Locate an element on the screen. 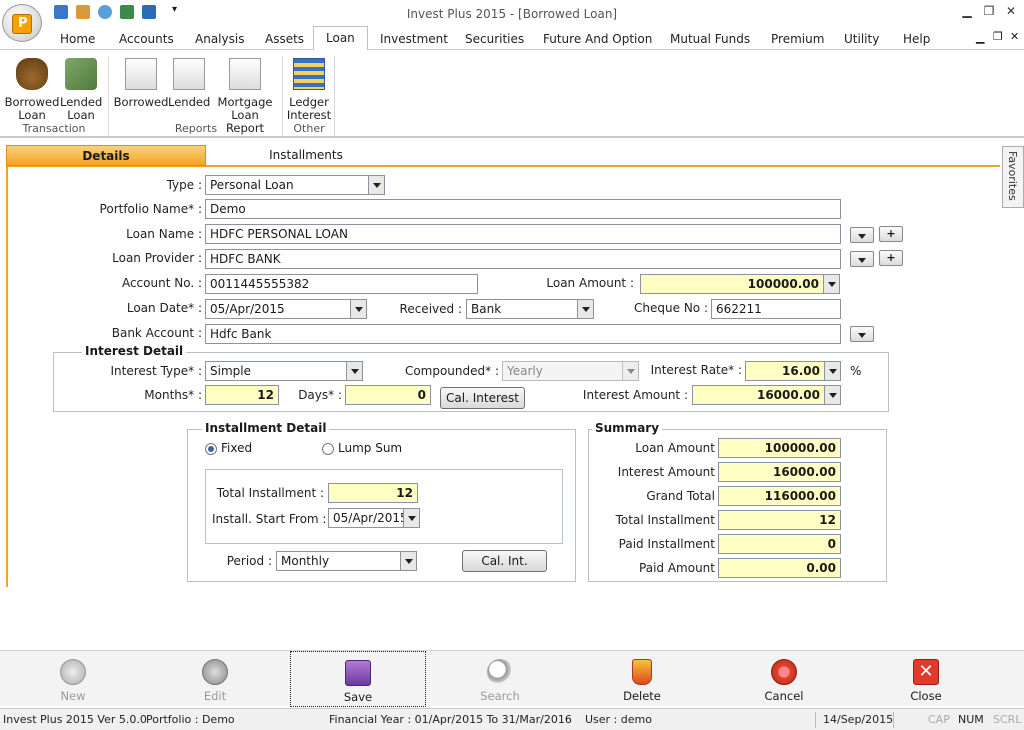 The height and width of the screenshot is (730, 1024). tab-details: Details is located at coordinates (106, 155).